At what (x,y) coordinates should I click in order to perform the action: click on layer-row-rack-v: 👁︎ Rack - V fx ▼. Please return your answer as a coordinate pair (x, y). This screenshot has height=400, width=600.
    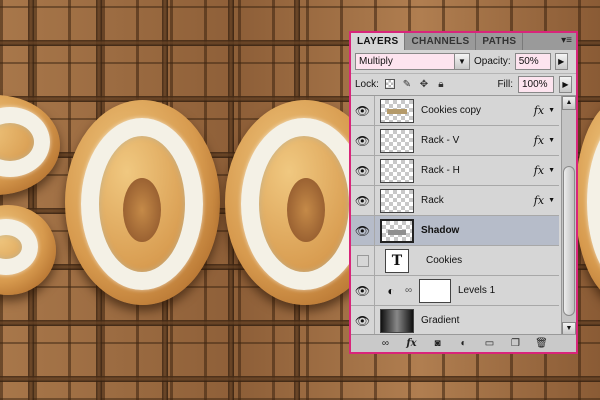
    Looking at the image, I should click on (455, 140).